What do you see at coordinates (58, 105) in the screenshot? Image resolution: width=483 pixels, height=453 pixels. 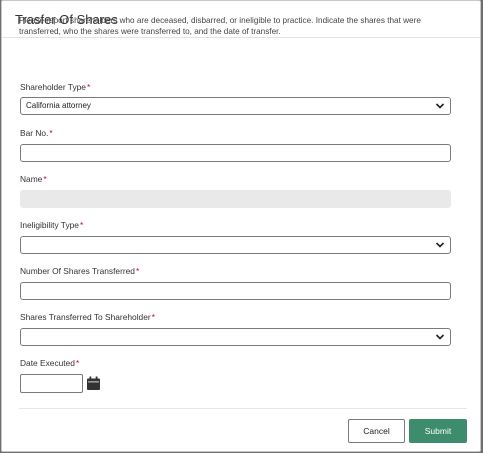 I see `shareholder-type-value: California attorney` at bounding box center [58, 105].